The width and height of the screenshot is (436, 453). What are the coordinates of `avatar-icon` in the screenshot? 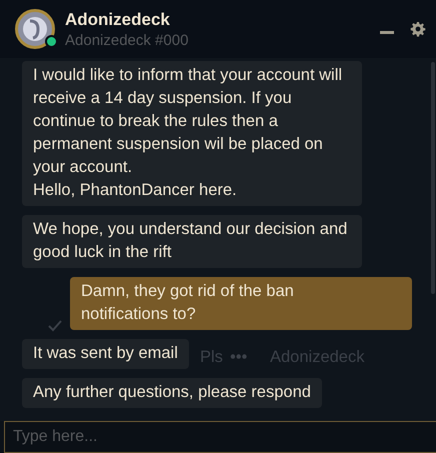 It's located at (35, 29).